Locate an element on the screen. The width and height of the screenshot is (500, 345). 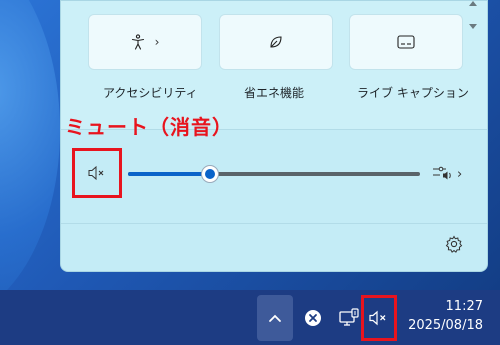
settings-button is located at coordinates (454, 246).